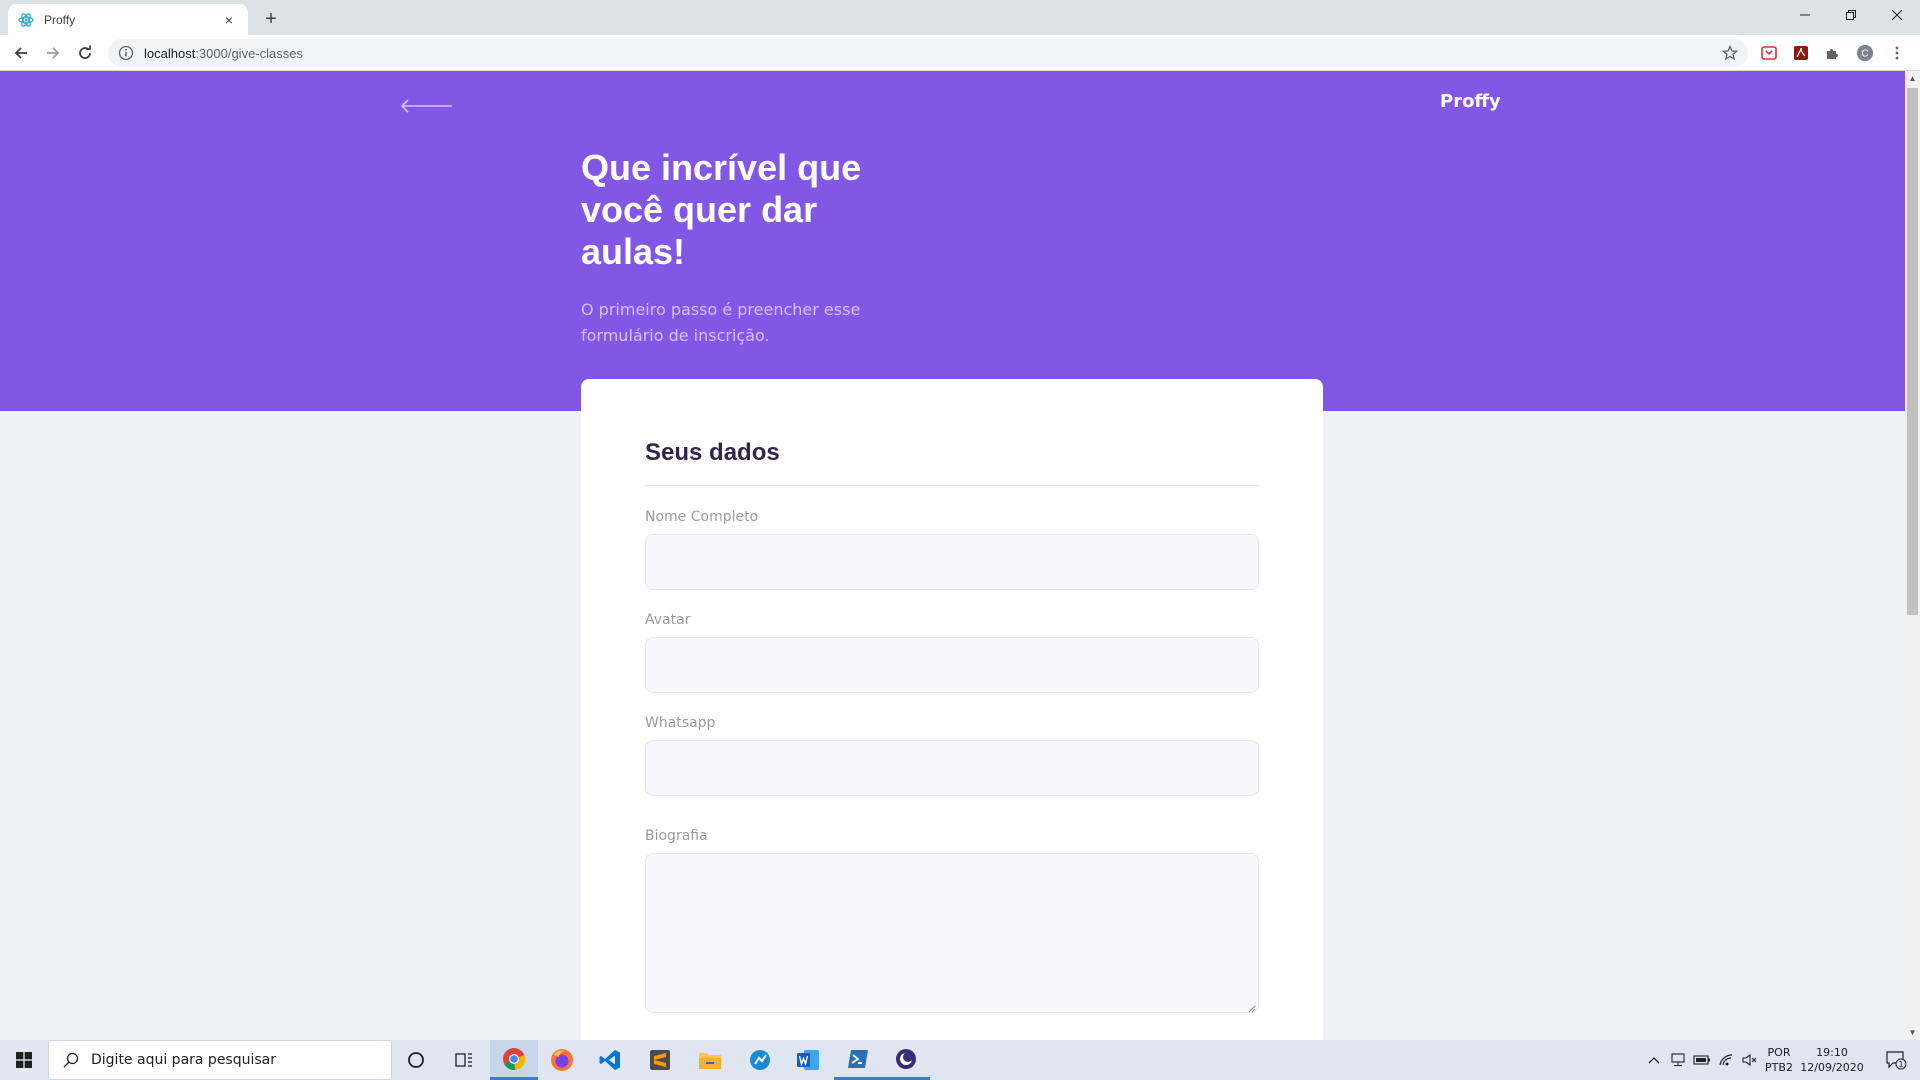 This screenshot has height=1080, width=1920. What do you see at coordinates (514, 1060) in the screenshot?
I see `chrome-icon` at bounding box center [514, 1060].